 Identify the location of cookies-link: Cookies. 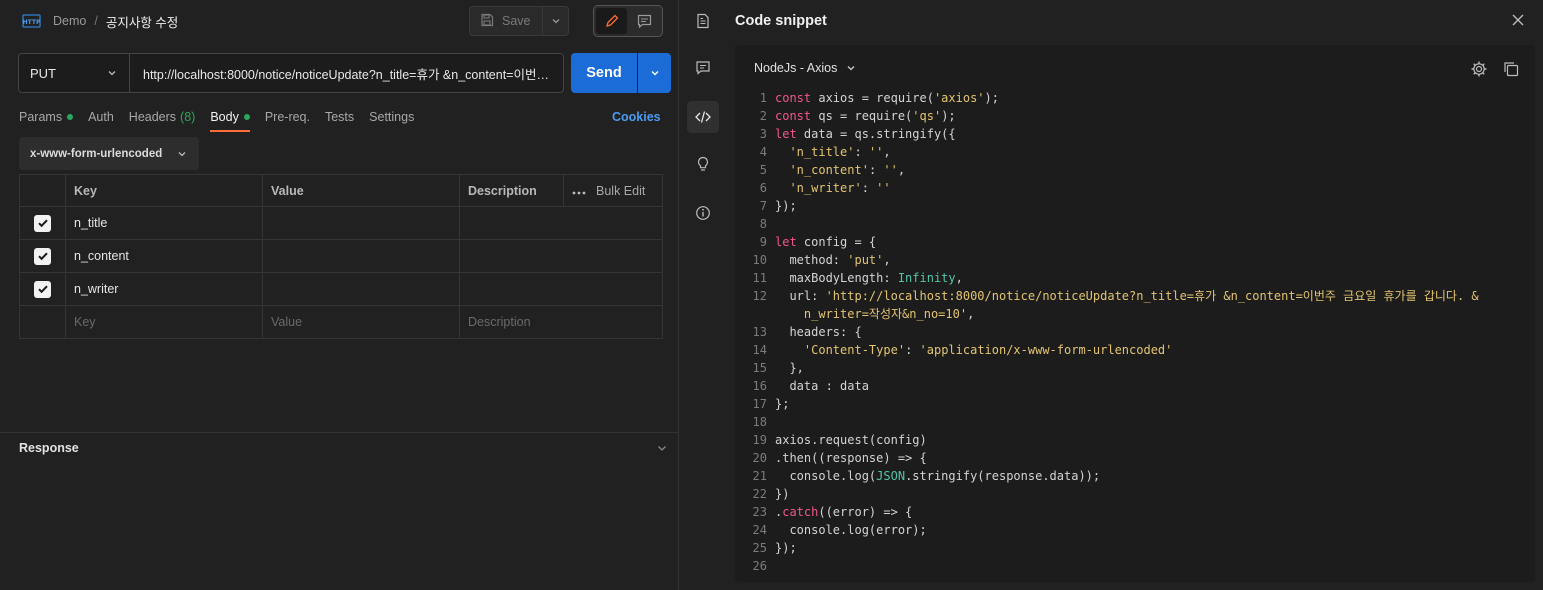
(636, 117).